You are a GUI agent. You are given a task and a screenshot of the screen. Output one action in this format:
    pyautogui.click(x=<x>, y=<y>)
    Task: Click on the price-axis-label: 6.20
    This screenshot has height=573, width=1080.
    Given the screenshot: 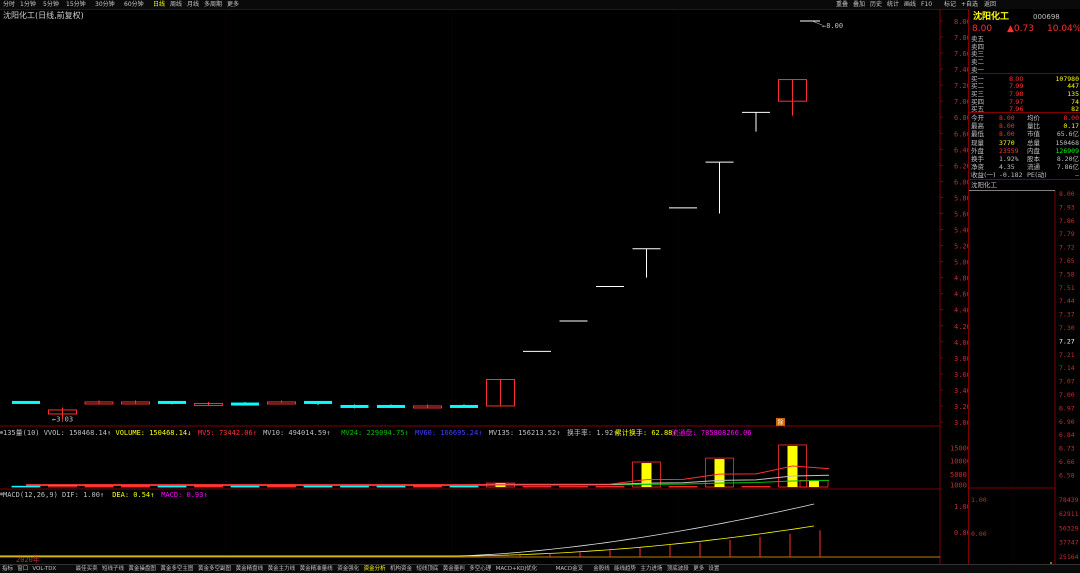 What is the action you would take?
    pyautogui.click(x=961, y=166)
    